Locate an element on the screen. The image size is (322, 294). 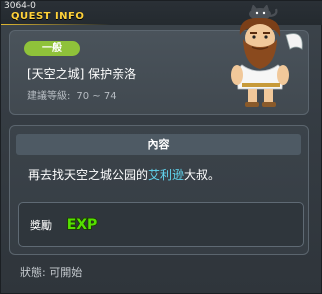
level-range: 70 ~ 74 is located at coordinates (96, 96).